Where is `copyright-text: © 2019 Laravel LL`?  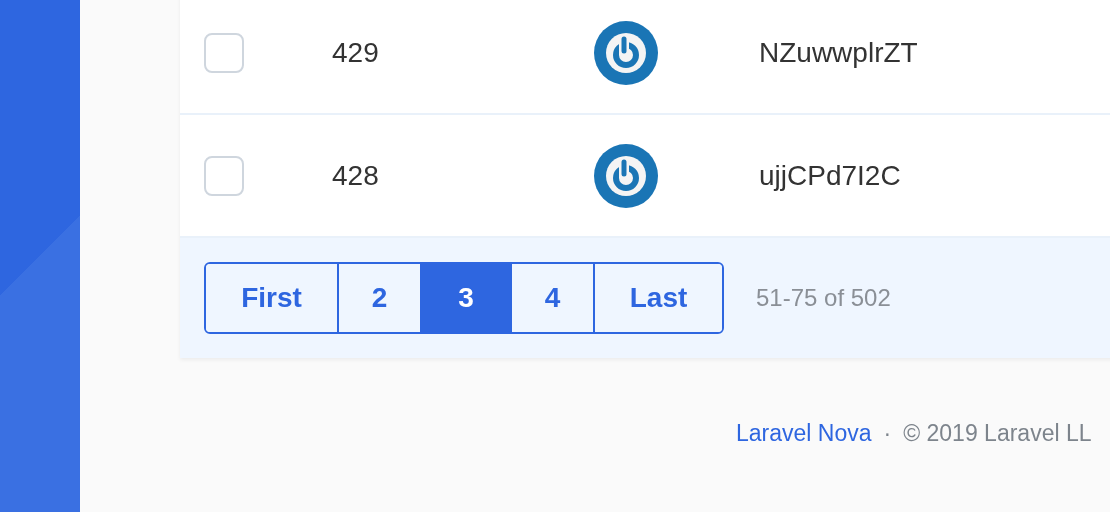 copyright-text: © 2019 Laravel LL is located at coordinates (997, 433).